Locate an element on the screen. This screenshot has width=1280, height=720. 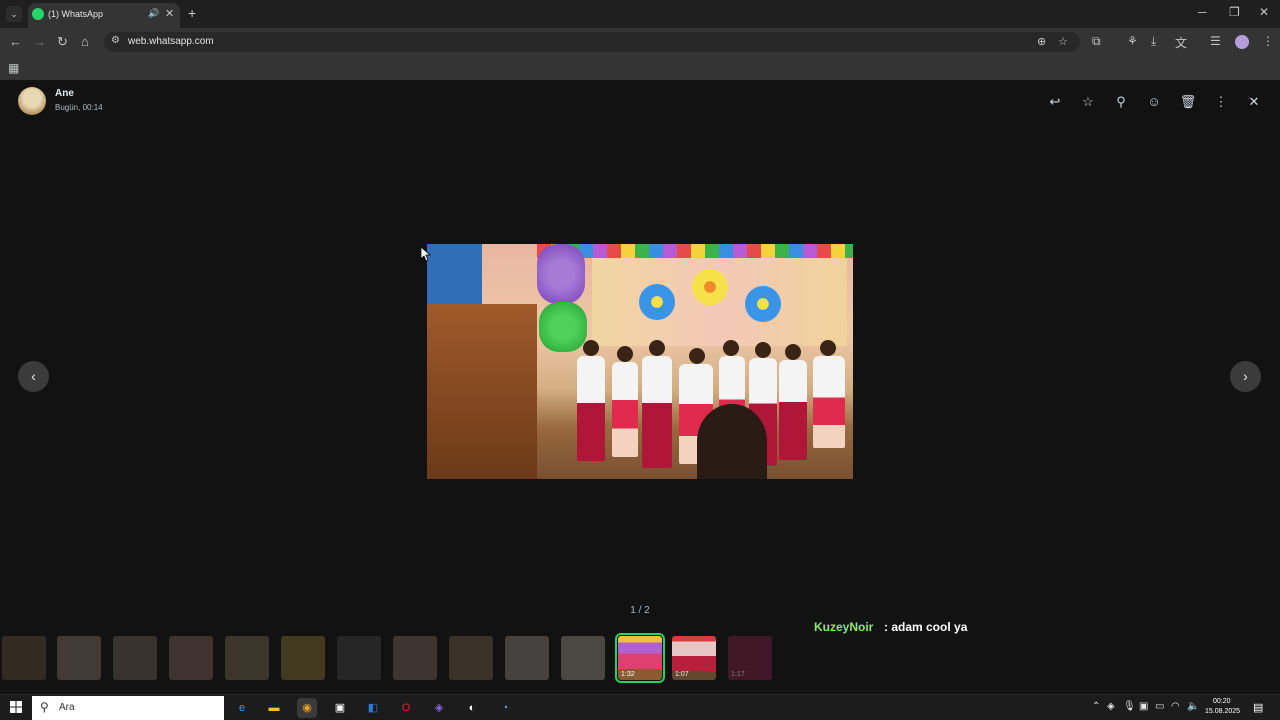
chat-username: KuzeyNoir is located at coordinates (844, 627).